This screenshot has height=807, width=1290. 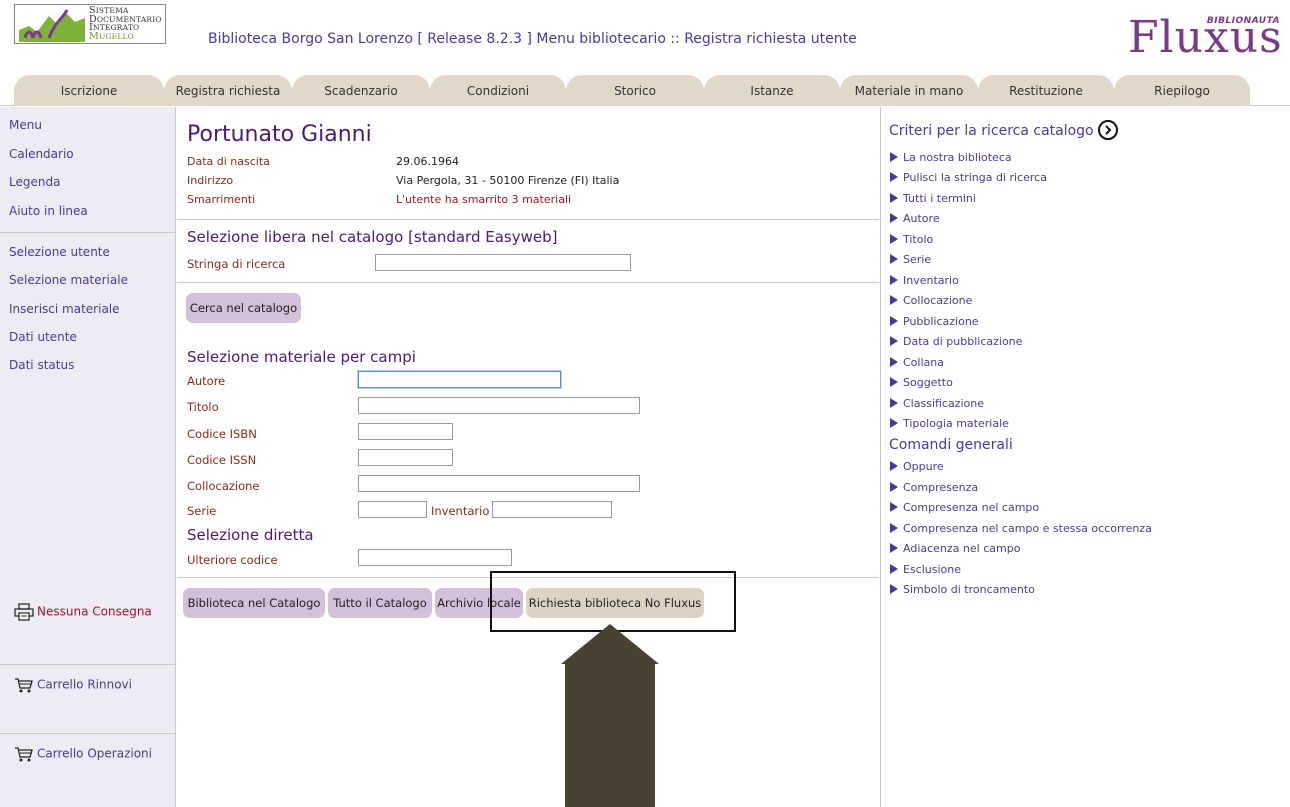 I want to click on tab-riepilogo: Riepilogo, so click(x=1182, y=90).